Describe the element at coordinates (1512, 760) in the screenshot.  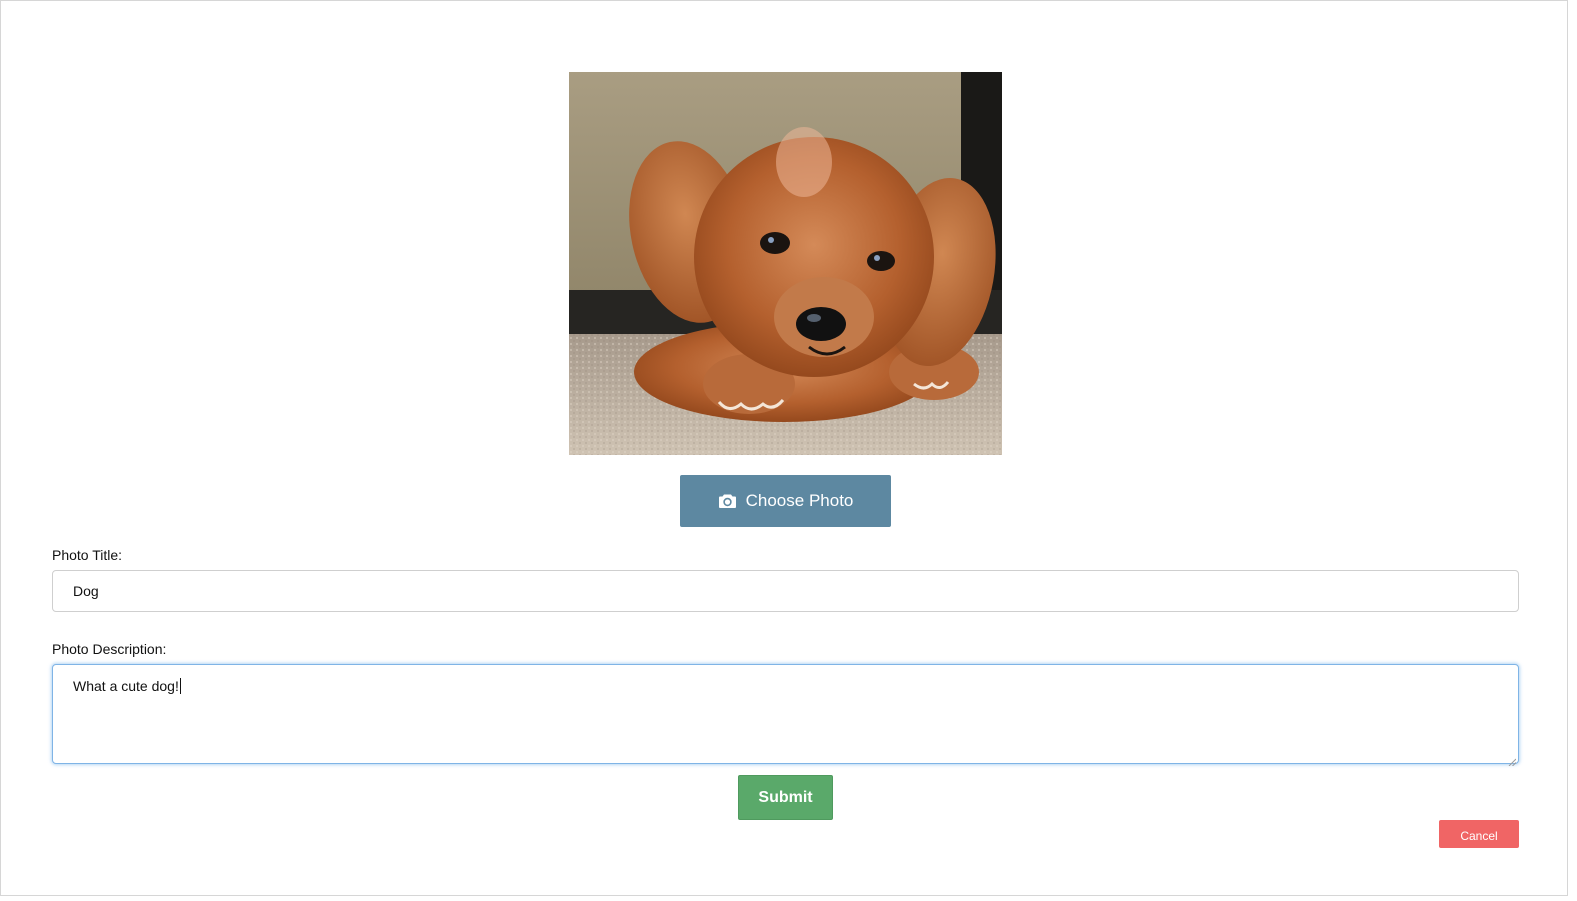
I see `resize-handle-icon` at that location.